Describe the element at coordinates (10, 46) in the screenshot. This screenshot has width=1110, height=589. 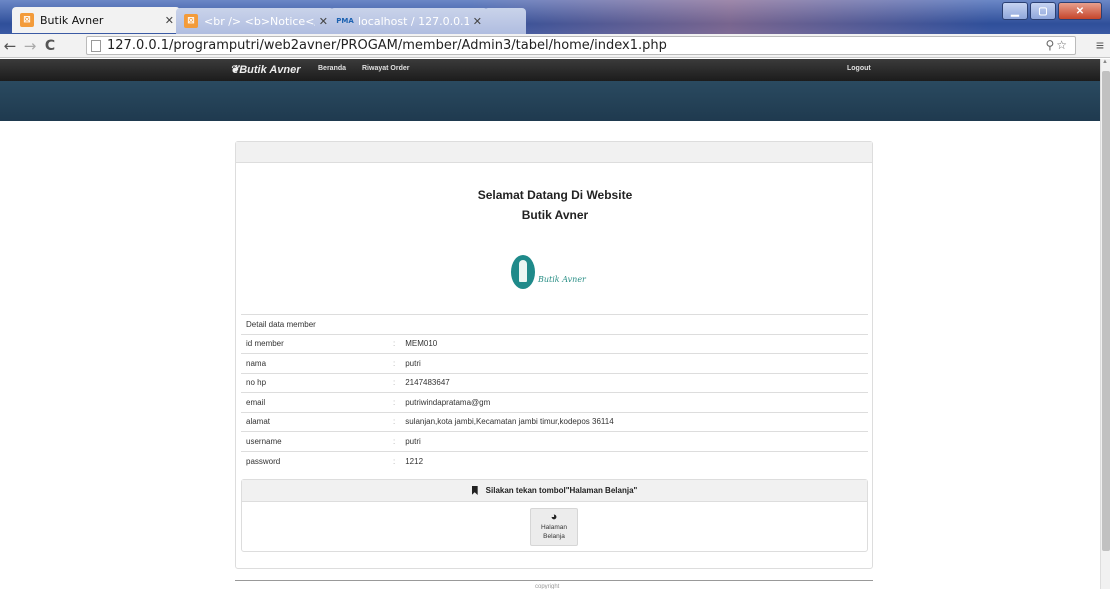
I see `back-button: ←` at that location.